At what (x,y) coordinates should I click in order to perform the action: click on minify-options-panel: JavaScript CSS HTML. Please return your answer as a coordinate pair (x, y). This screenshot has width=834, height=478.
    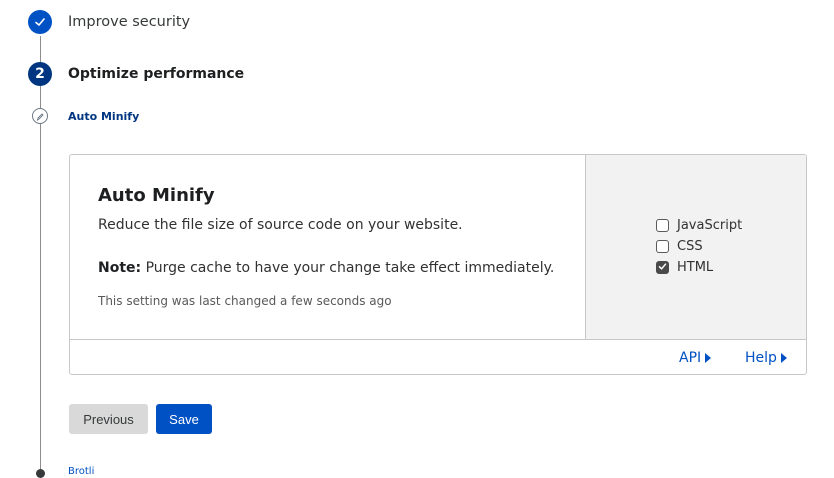
    Looking at the image, I should click on (696, 247).